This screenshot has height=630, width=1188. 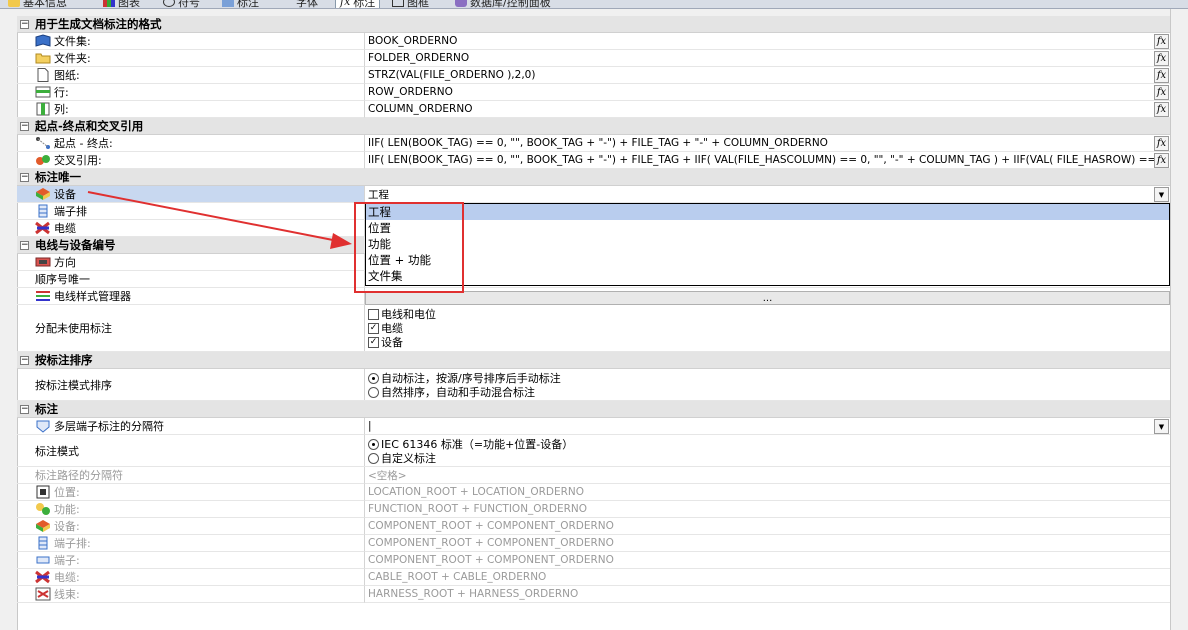 I want to click on prop-row-device: 设备 工程 ▼, so click(x=593, y=194).